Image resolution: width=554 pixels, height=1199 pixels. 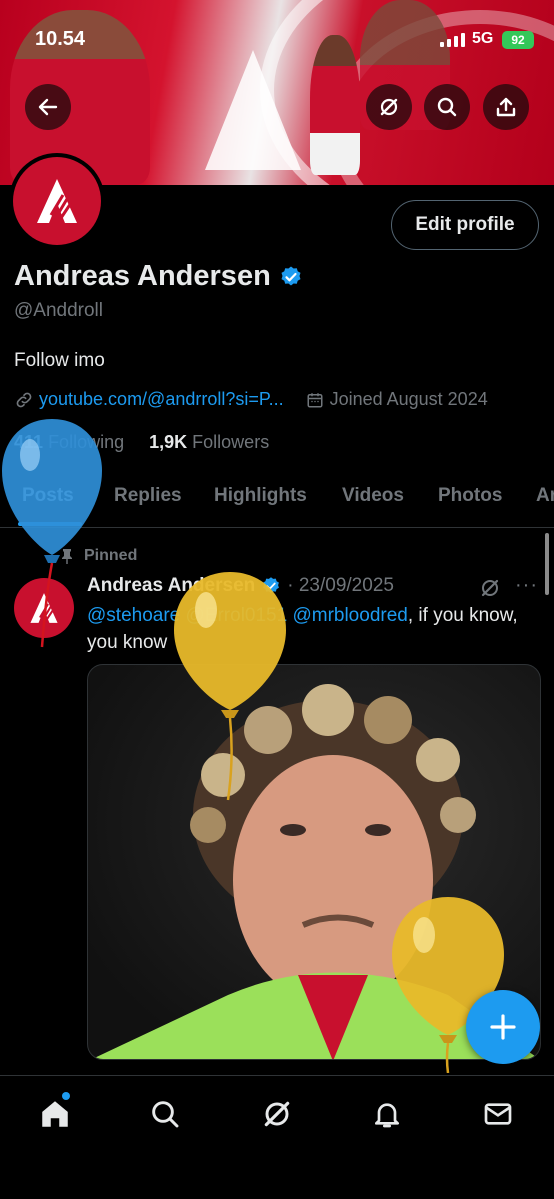 What do you see at coordinates (48, 496) in the screenshot?
I see `tab-posts: Posts` at bounding box center [48, 496].